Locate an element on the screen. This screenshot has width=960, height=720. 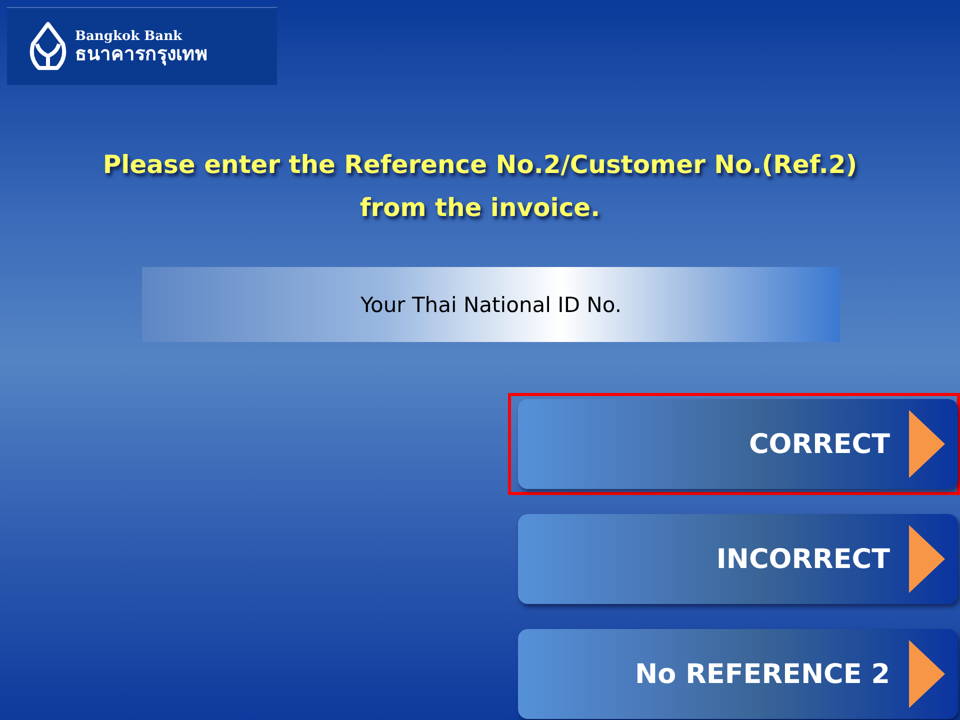
lotus-leaf-icon is located at coordinates (48, 47).